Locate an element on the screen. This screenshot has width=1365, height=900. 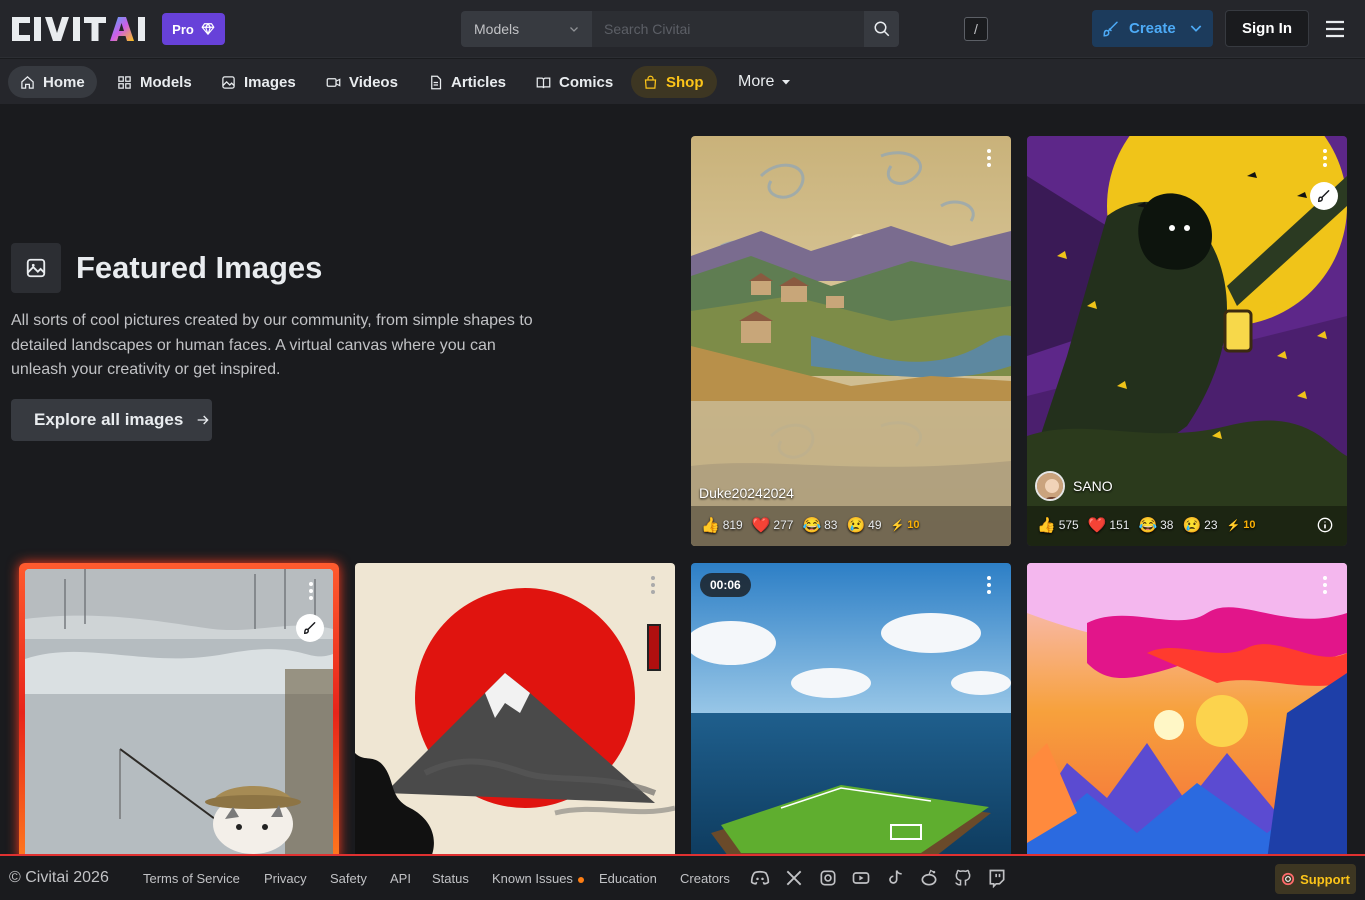
featured-images-icon-box is located at coordinates (36, 268).